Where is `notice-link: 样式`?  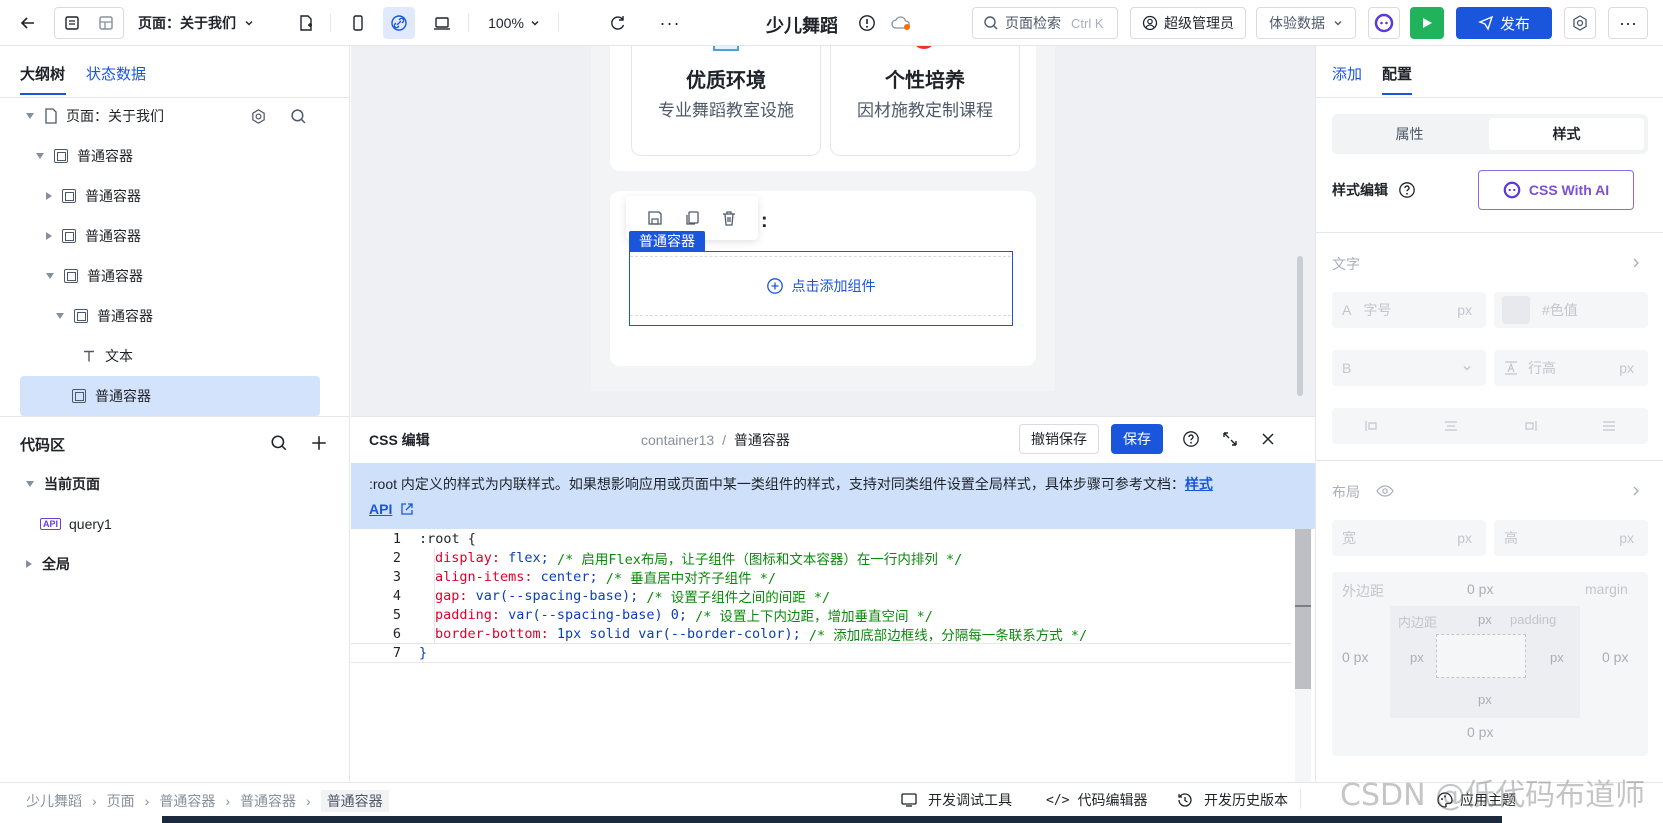
notice-link: 样式 is located at coordinates (1199, 484).